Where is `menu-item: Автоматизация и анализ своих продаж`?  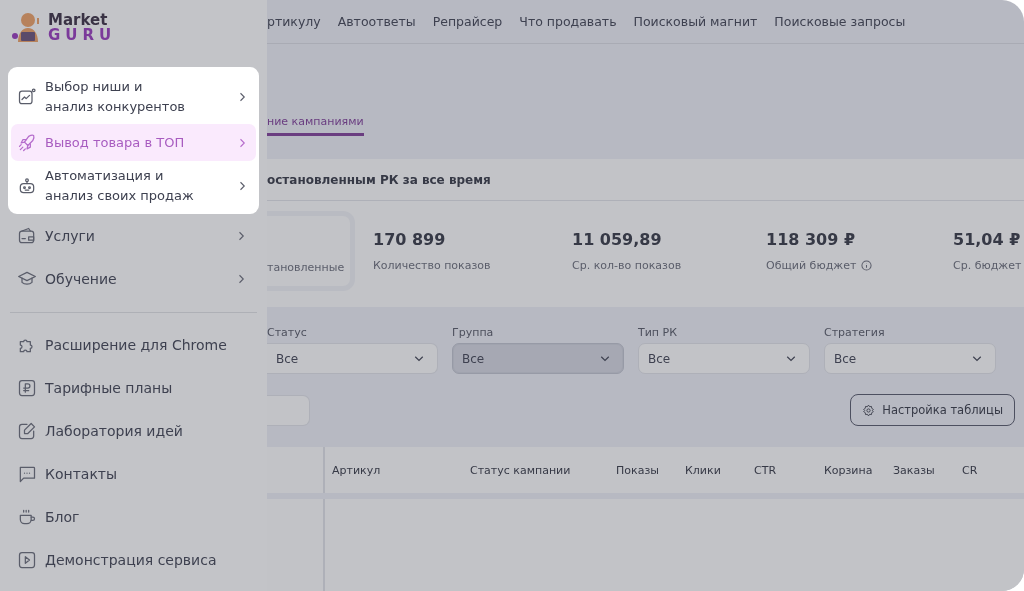 menu-item: Автоматизация и анализ своих продаж is located at coordinates (133, 186).